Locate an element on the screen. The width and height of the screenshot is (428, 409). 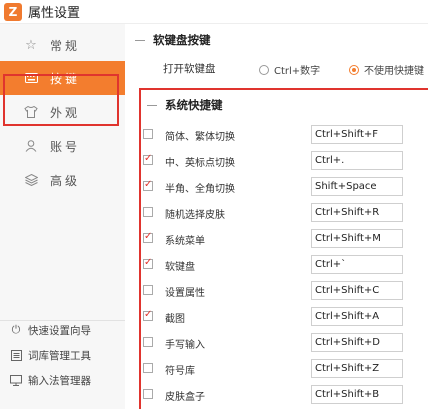
window-title: 属性设置 is located at coordinates (54, 13).